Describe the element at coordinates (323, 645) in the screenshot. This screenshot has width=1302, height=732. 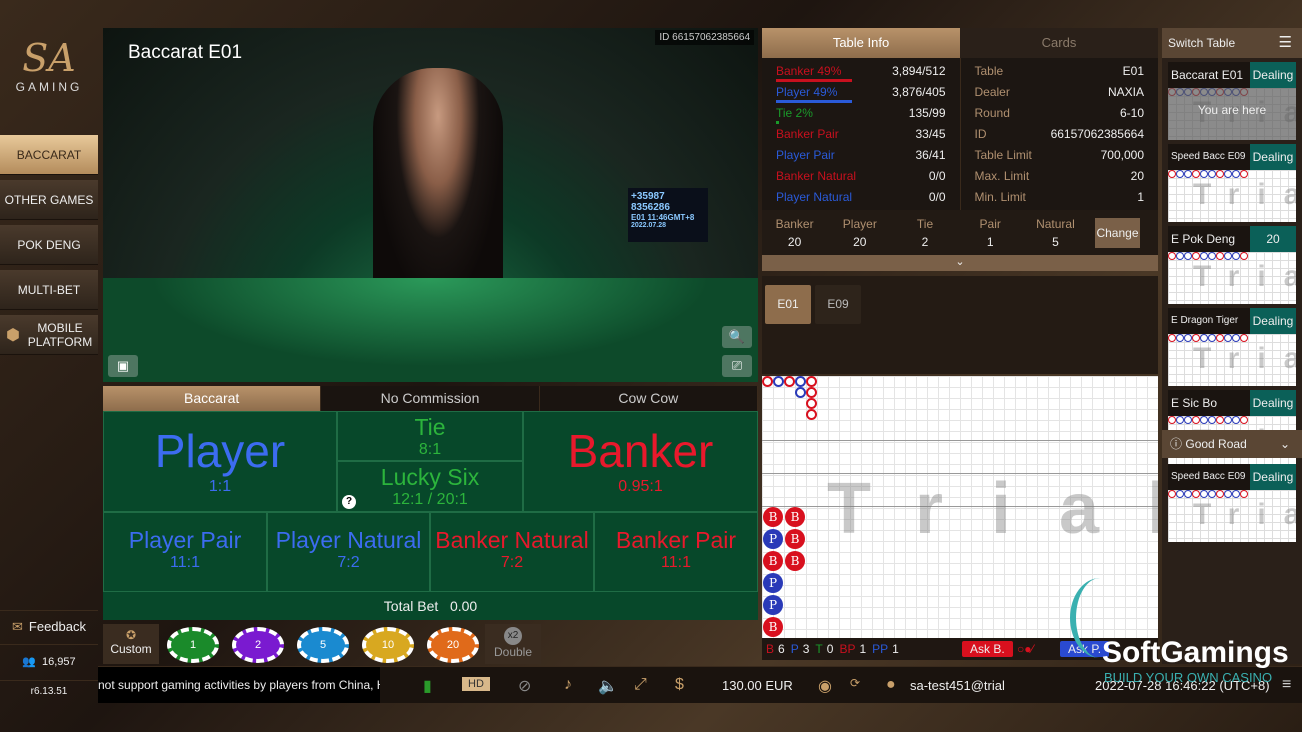
I see `chip-5: 5` at that location.